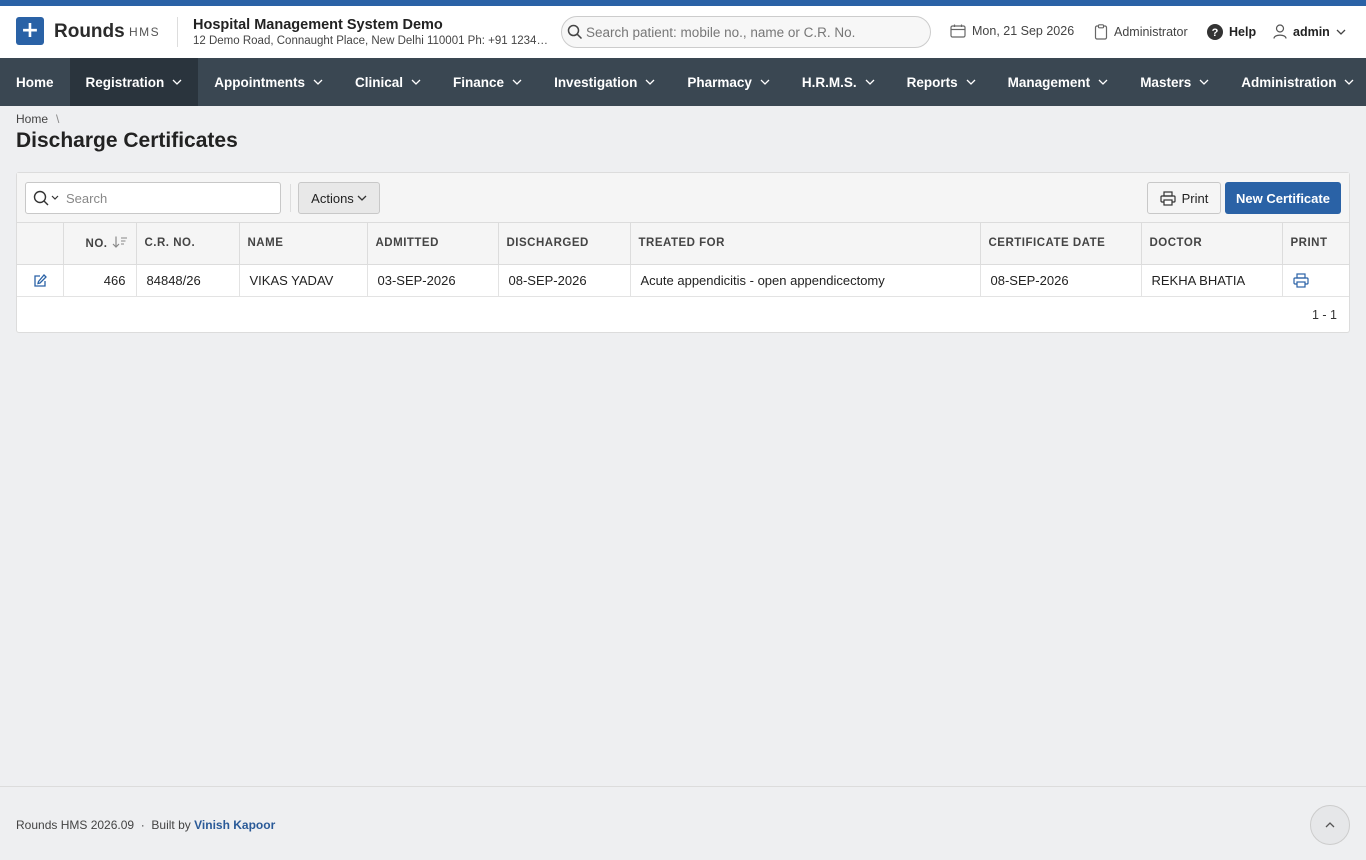  Describe the element at coordinates (683, 198) in the screenshot. I see `report-toolbar: Actions Print New Certificate` at that location.